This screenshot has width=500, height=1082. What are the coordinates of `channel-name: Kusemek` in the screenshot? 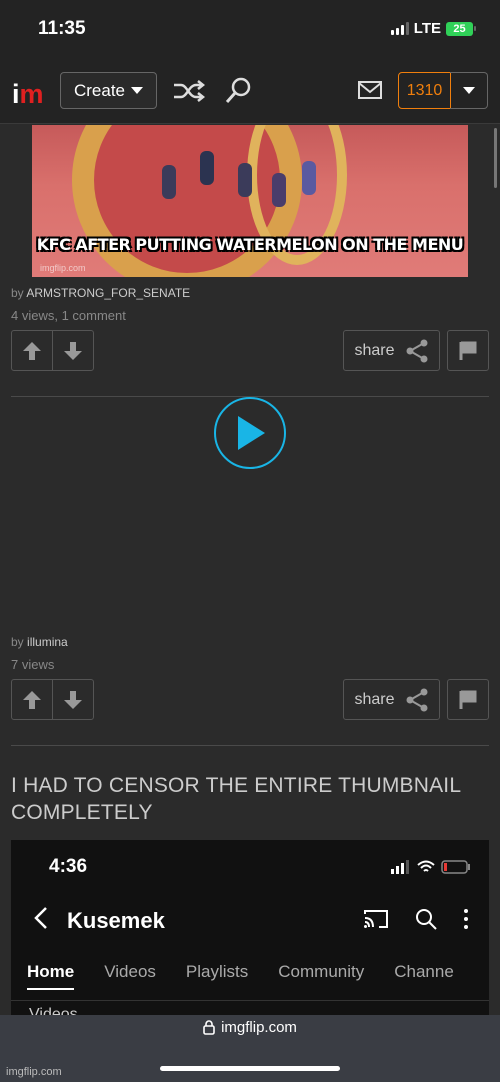 It's located at (116, 920).